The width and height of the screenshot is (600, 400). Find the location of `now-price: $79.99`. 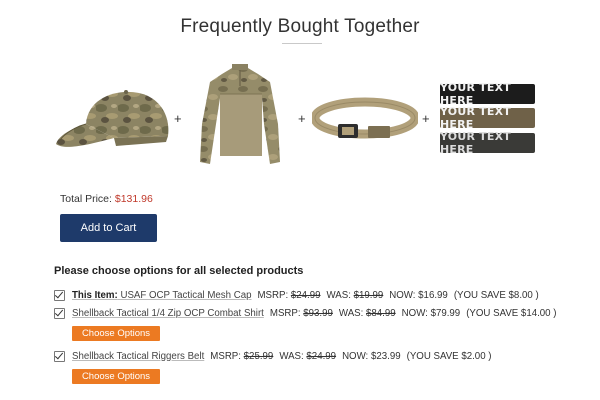

now-price: $79.99 is located at coordinates (445, 313).